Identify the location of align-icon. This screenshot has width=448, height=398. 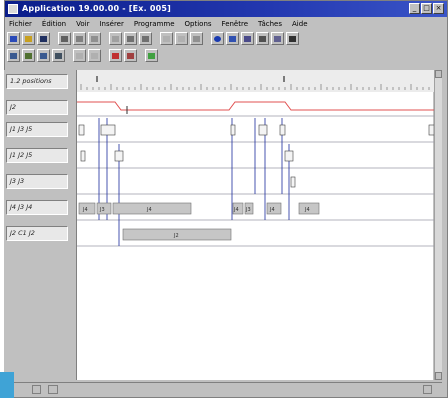
(79, 55).